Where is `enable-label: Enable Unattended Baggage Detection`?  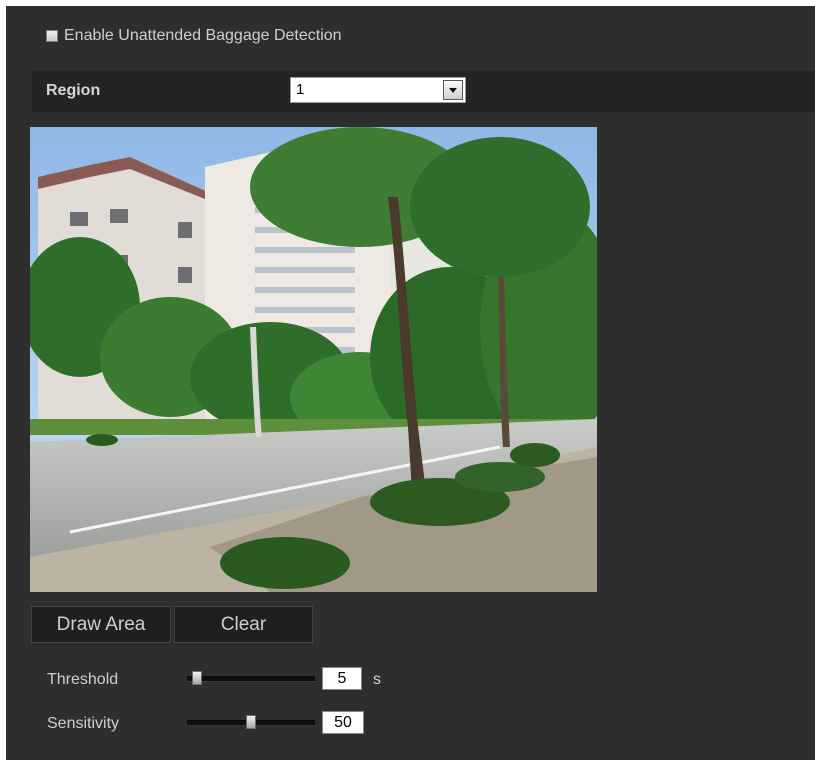
enable-label: Enable Unattended Baggage Detection is located at coordinates (203, 35).